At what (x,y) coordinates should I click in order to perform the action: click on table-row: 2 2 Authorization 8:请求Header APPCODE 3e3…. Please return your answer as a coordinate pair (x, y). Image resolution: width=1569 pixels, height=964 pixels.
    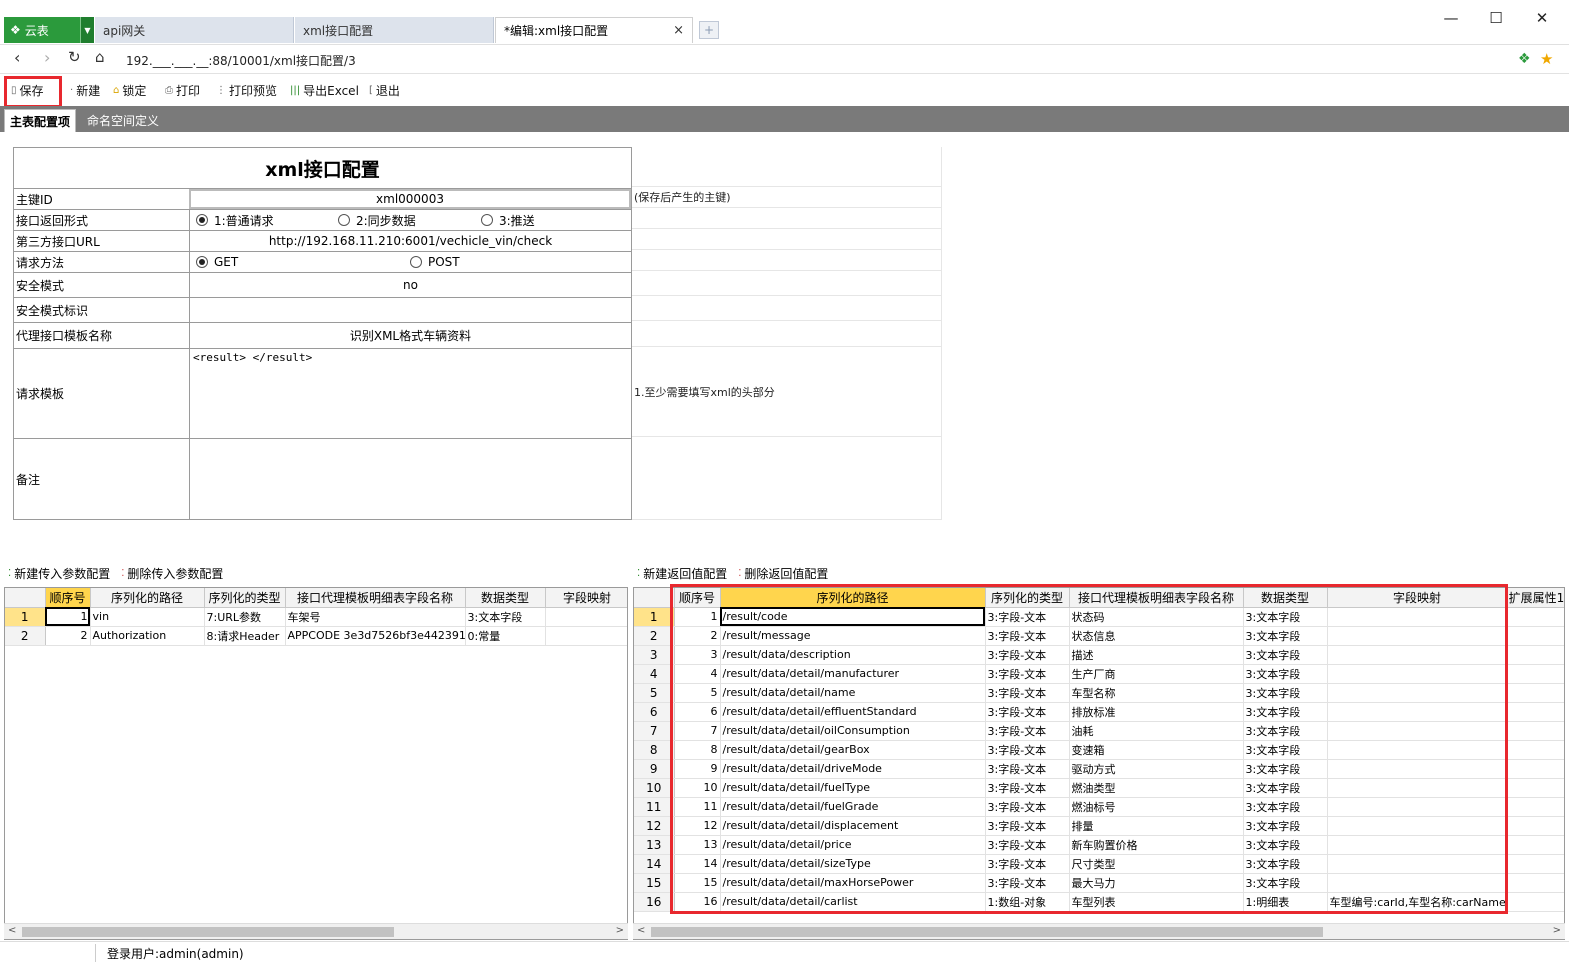
    Looking at the image, I should click on (316, 636).